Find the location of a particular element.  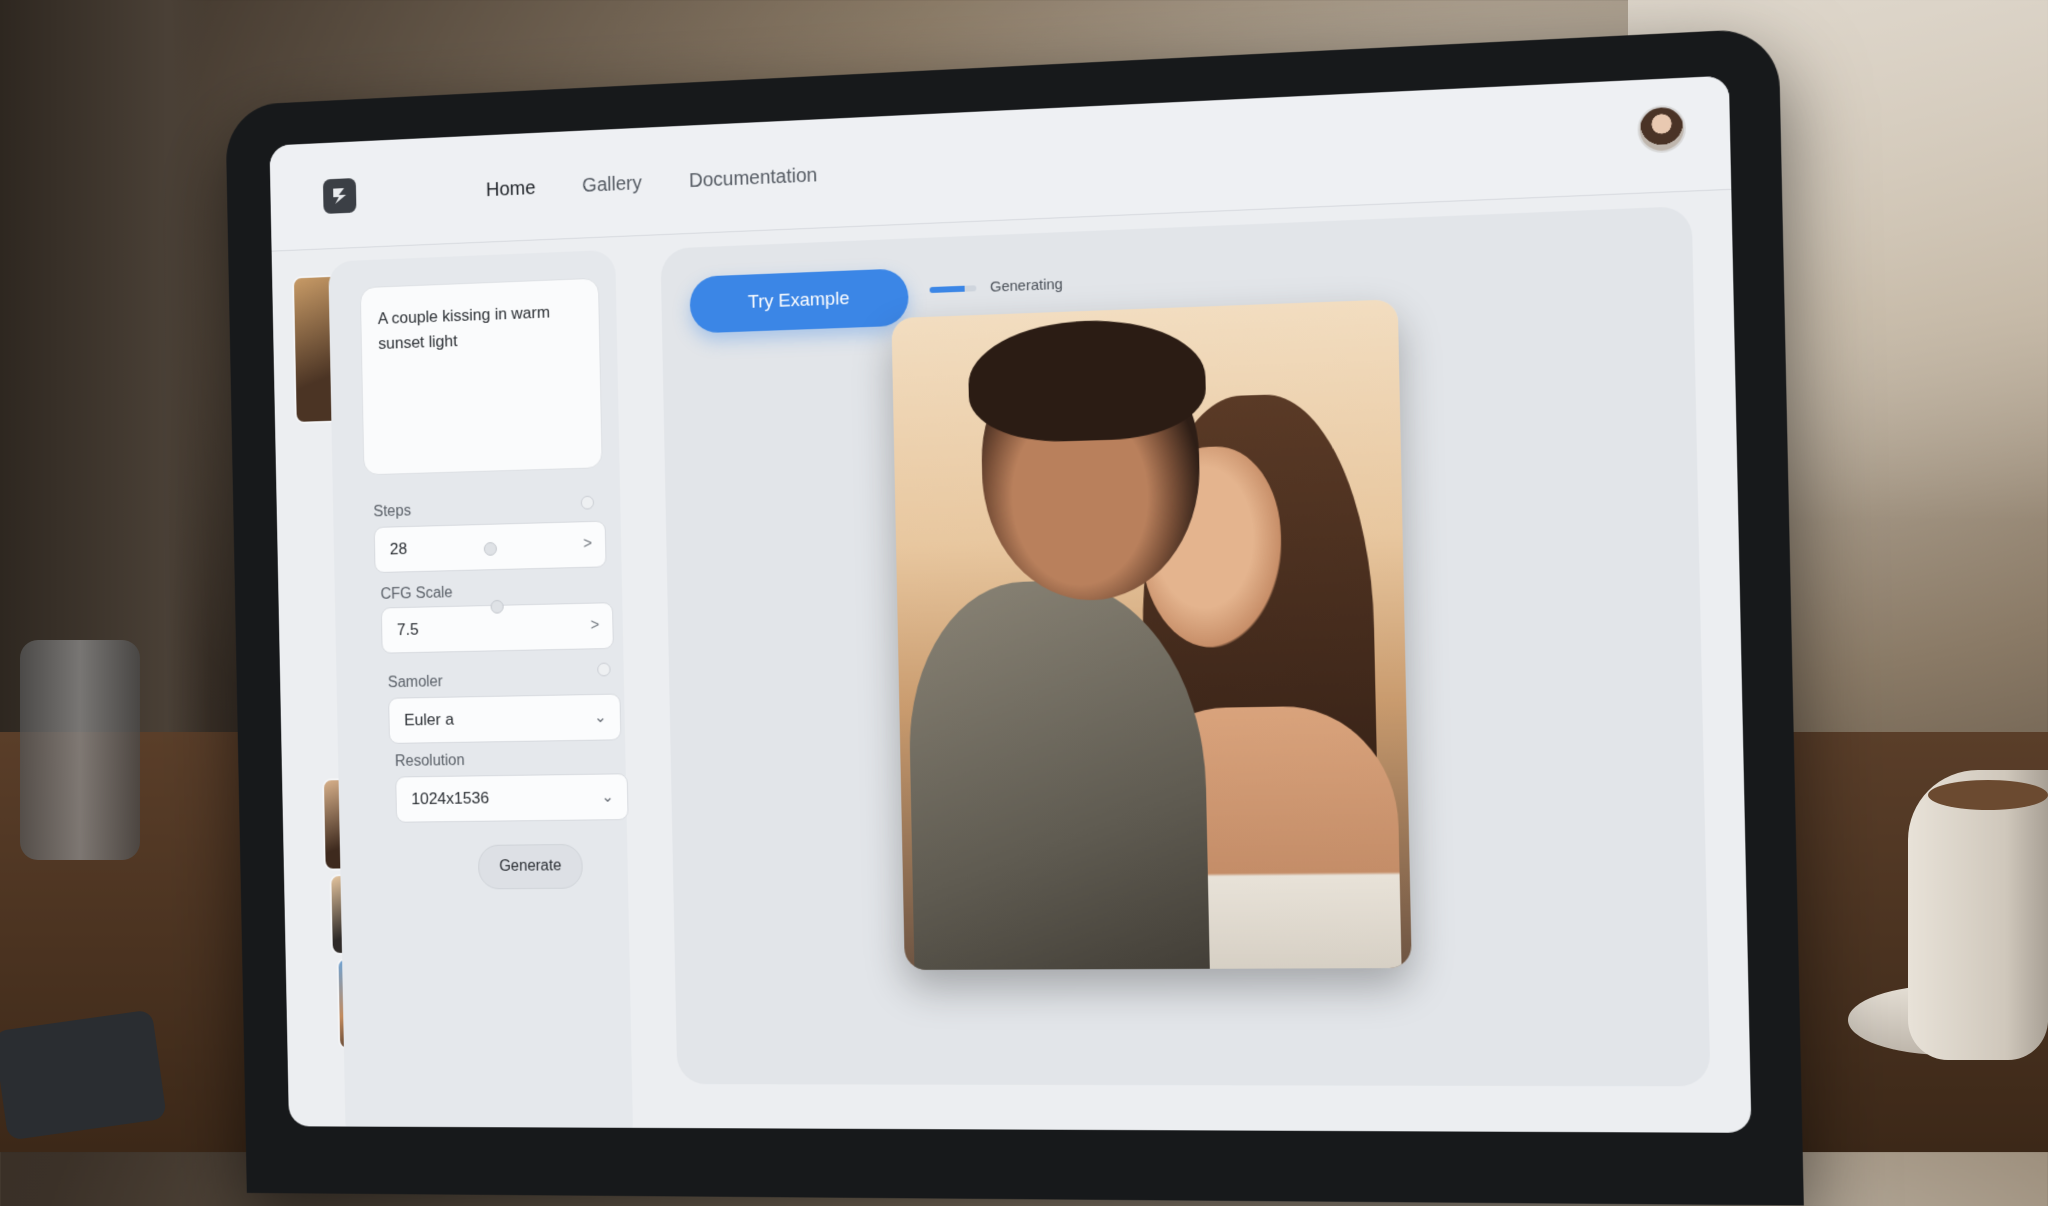

prompt-textarea: A couple kissing in warm sunset light is located at coordinates (481, 376).